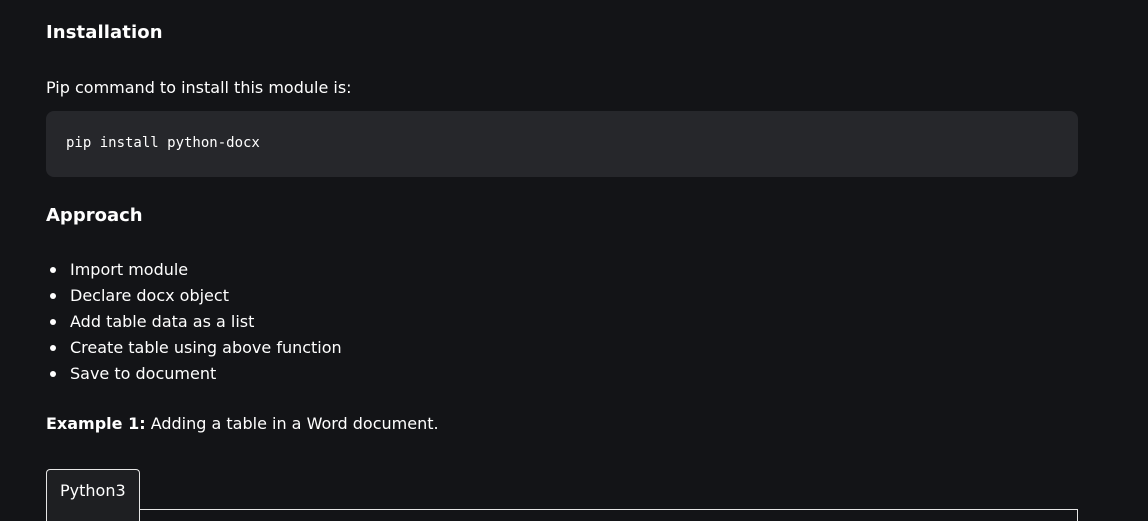  Describe the element at coordinates (562, 515) in the screenshot. I see `code-tabs-panel-border` at that location.